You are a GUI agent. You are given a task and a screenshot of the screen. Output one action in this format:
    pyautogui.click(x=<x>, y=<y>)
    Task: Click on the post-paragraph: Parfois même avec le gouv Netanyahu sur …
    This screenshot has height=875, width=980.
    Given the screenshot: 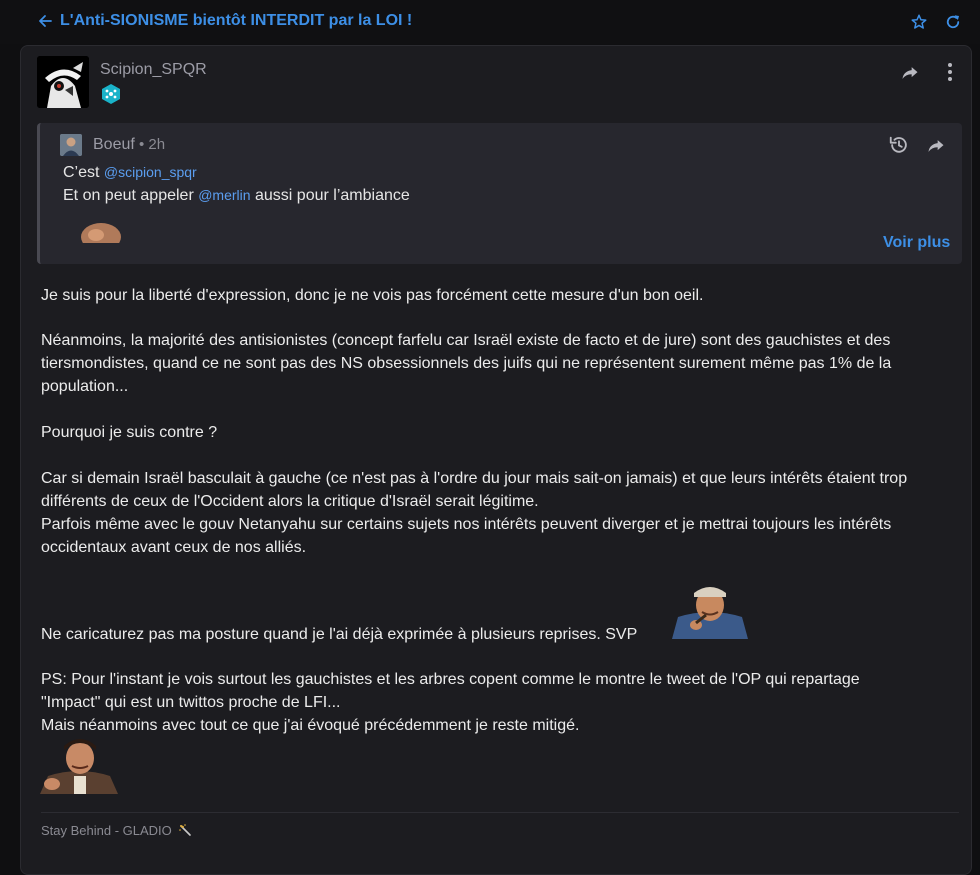 What is the action you would take?
    pyautogui.click(x=466, y=524)
    